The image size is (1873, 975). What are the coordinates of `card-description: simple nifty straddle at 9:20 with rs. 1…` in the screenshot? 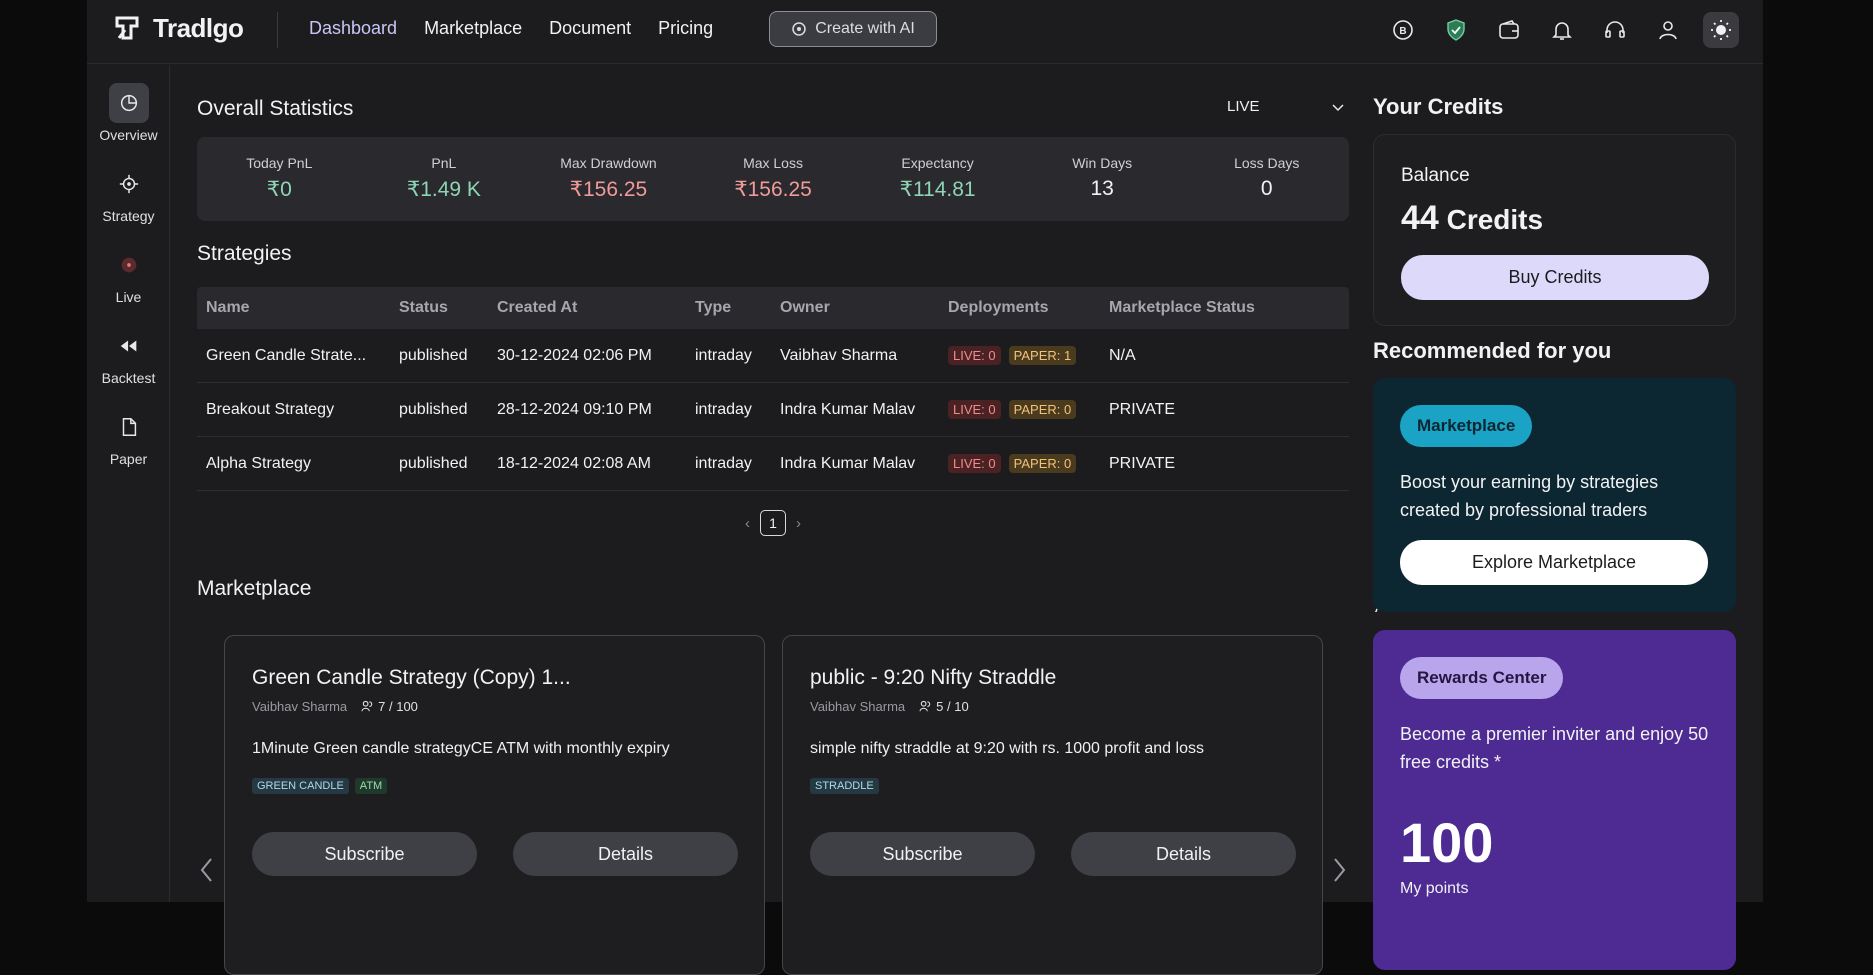 It's located at (1007, 748).